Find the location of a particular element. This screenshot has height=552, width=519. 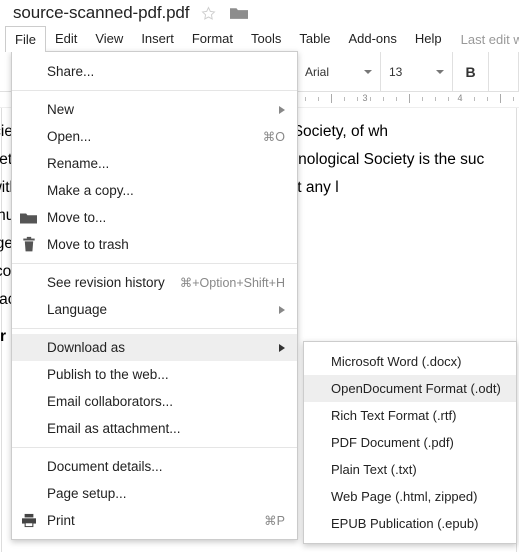

menu-item-move-to-trash: Move to trash is located at coordinates (154, 244).